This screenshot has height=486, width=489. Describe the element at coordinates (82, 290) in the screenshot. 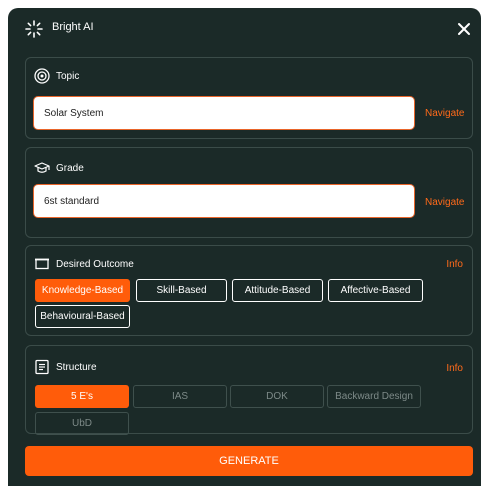

I see `outcome-option-knowledge-based: Knowledge-Based` at that location.